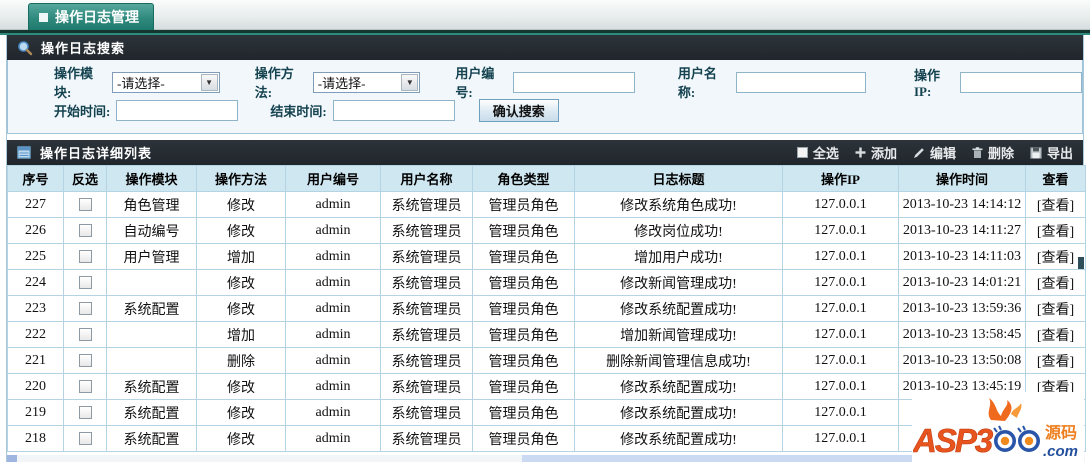 The height and width of the screenshot is (462, 1090). I want to click on edit-button: 编辑, so click(934, 152).